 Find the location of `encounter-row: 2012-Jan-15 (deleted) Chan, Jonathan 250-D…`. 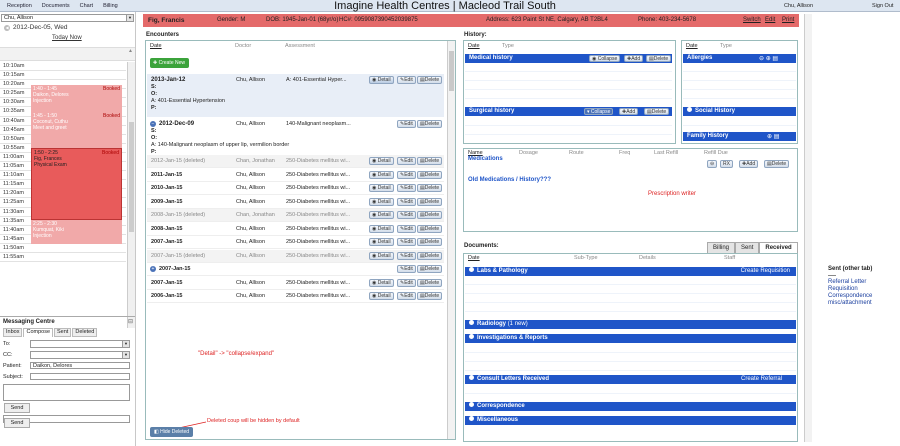

encounter-row: 2012-Jan-15 (deleted) Chan, Jonathan 250-D… is located at coordinates (295, 161).